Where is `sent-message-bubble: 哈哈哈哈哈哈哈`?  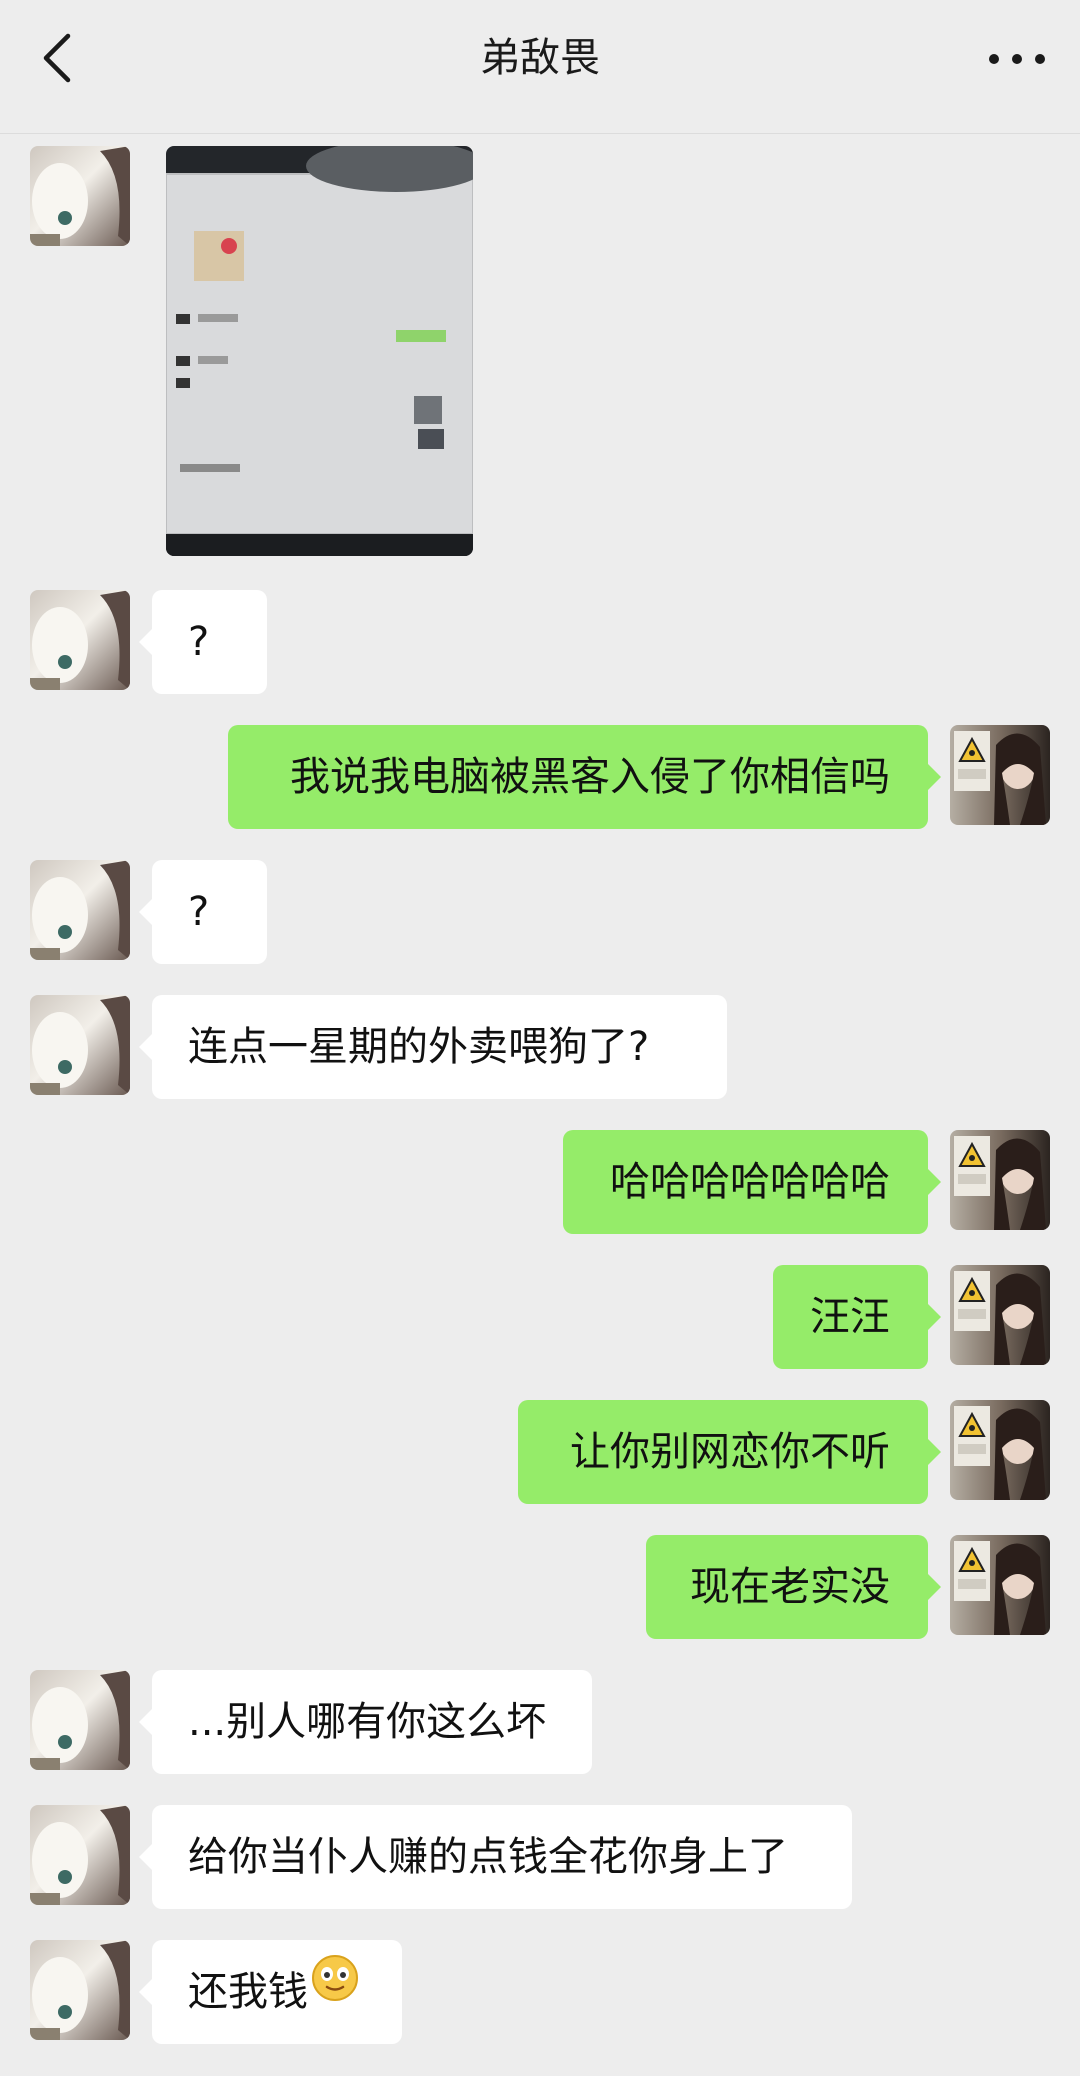 sent-message-bubble: 哈哈哈哈哈哈哈 is located at coordinates (752, 1182).